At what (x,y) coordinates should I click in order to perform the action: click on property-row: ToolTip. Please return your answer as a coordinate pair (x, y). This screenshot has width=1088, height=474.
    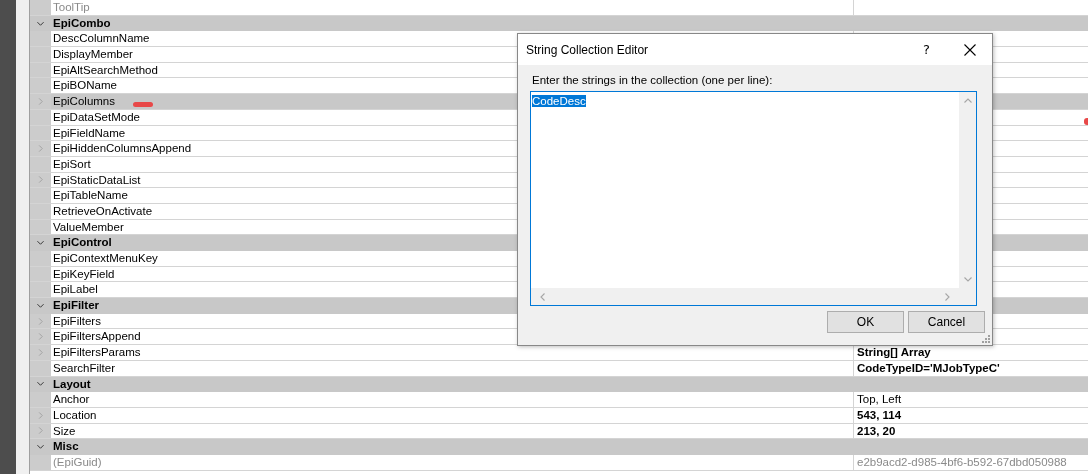
    Looking at the image, I should click on (559, 8).